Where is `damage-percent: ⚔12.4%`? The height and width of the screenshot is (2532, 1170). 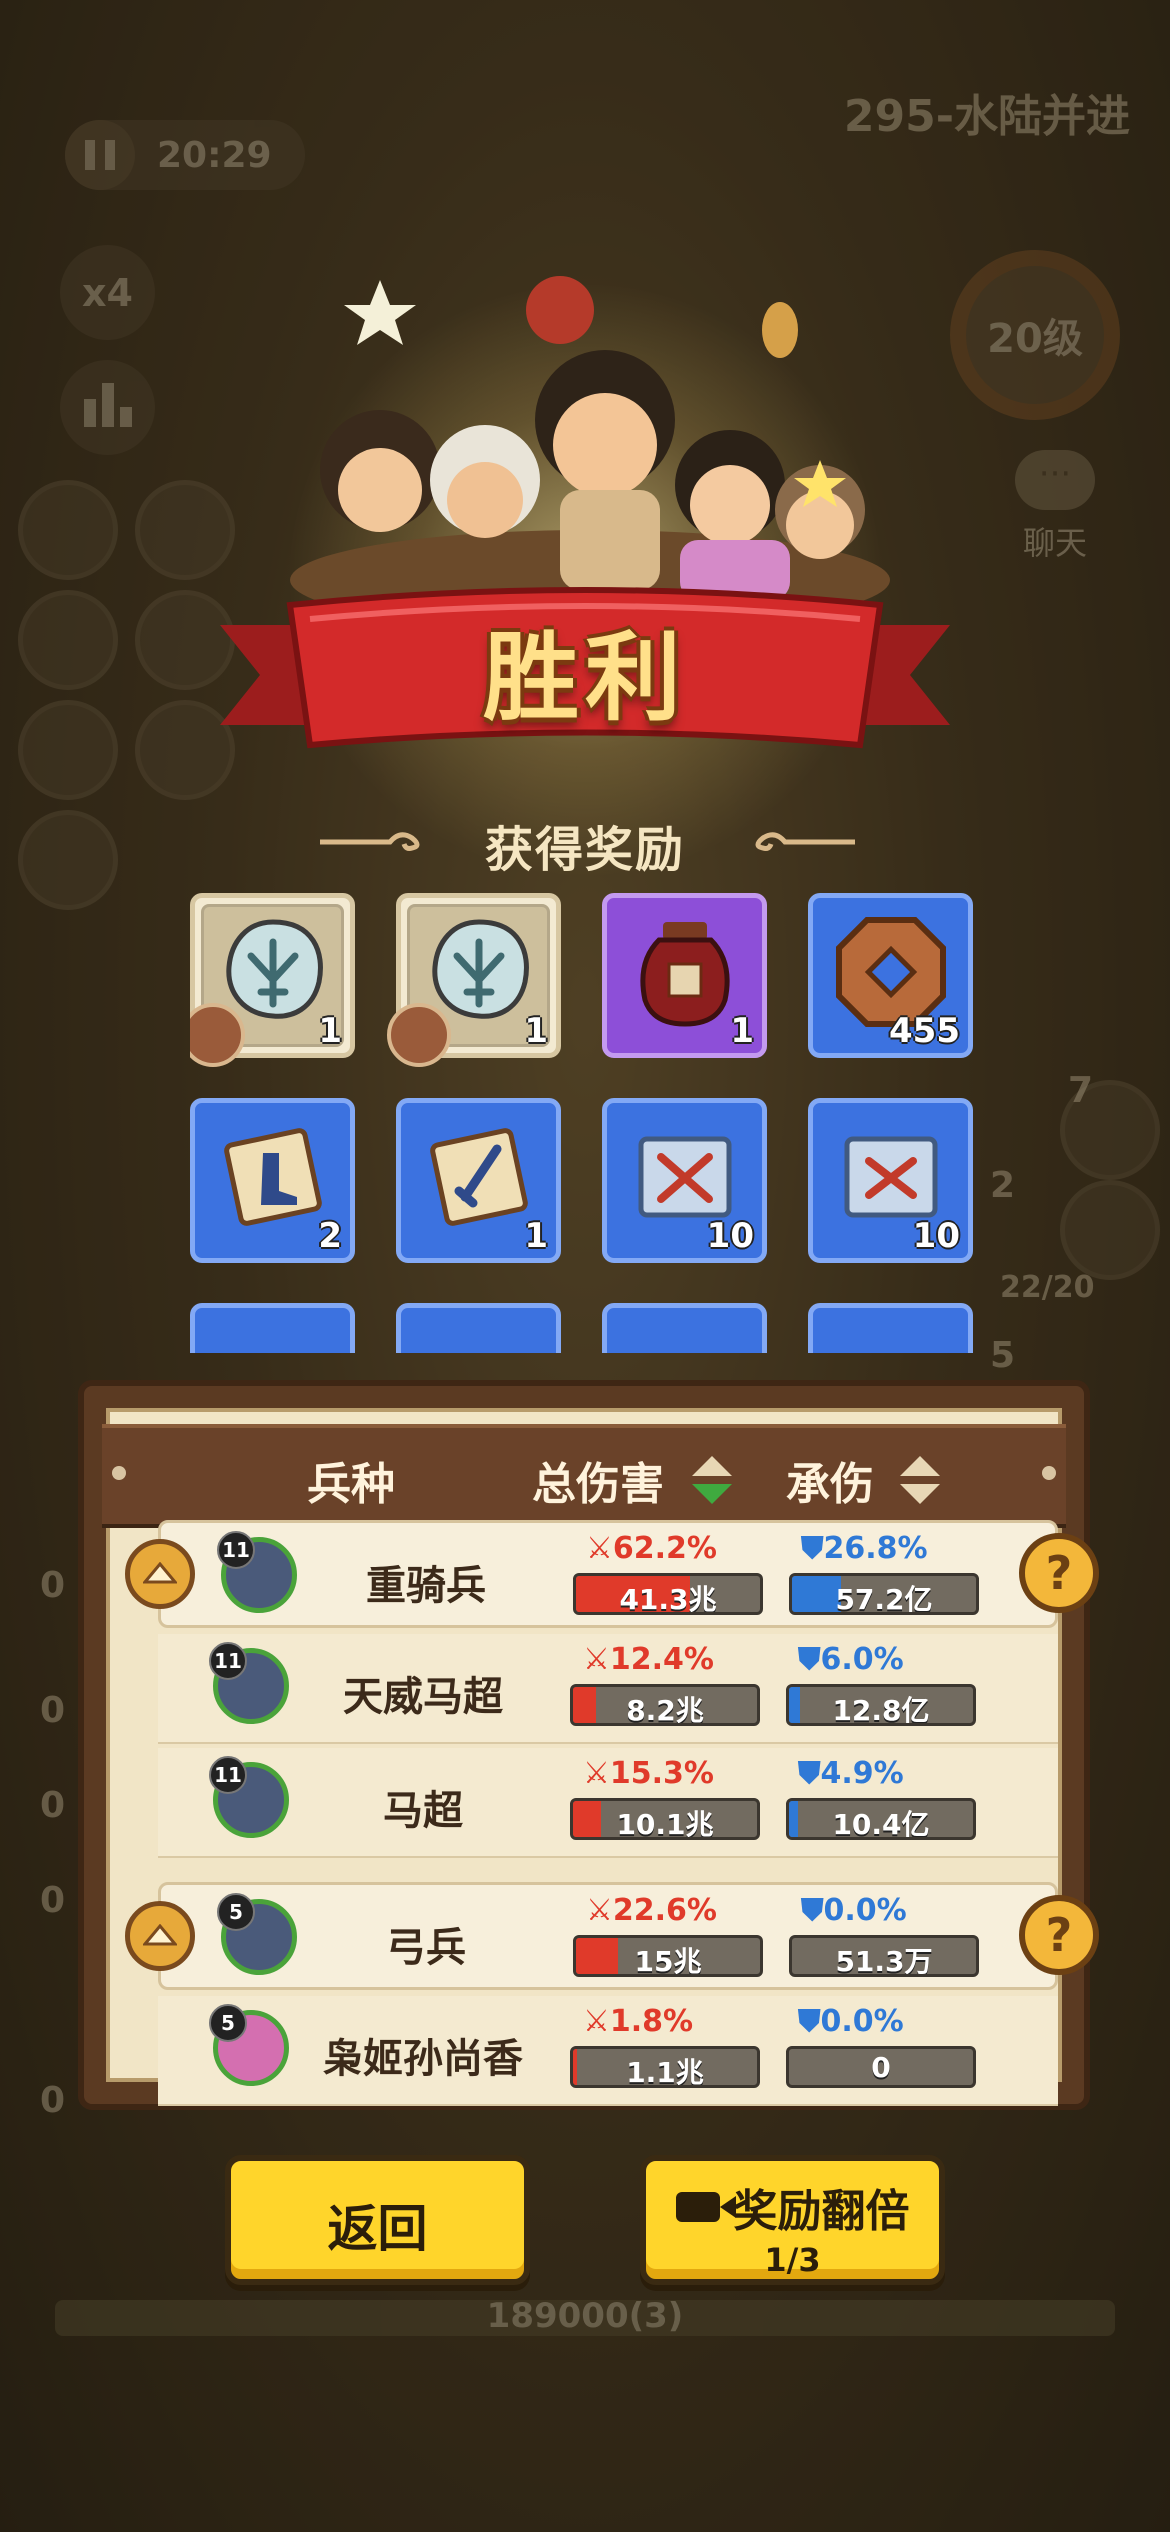
damage-percent: ⚔12.4% is located at coordinates (648, 1659).